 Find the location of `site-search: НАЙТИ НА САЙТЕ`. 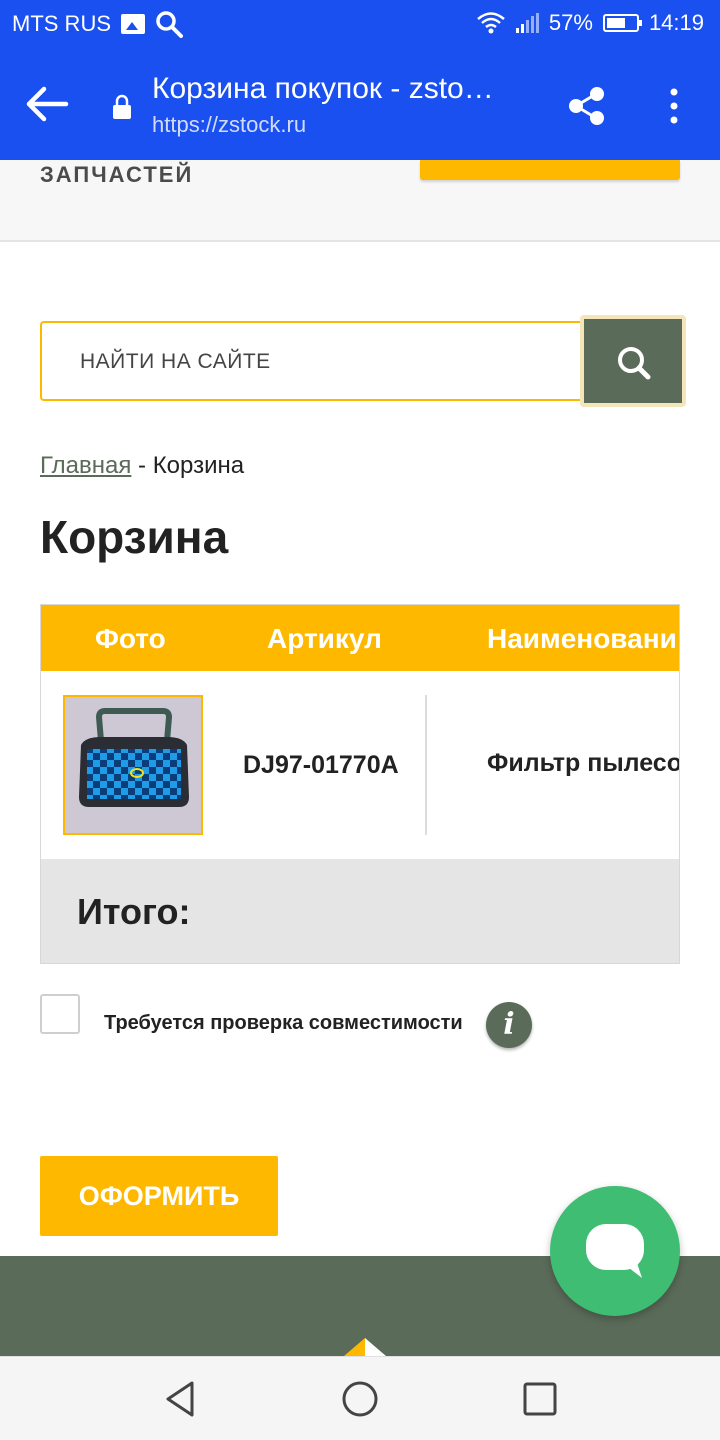

site-search: НАЙТИ НА САЙТЕ is located at coordinates (363, 361).